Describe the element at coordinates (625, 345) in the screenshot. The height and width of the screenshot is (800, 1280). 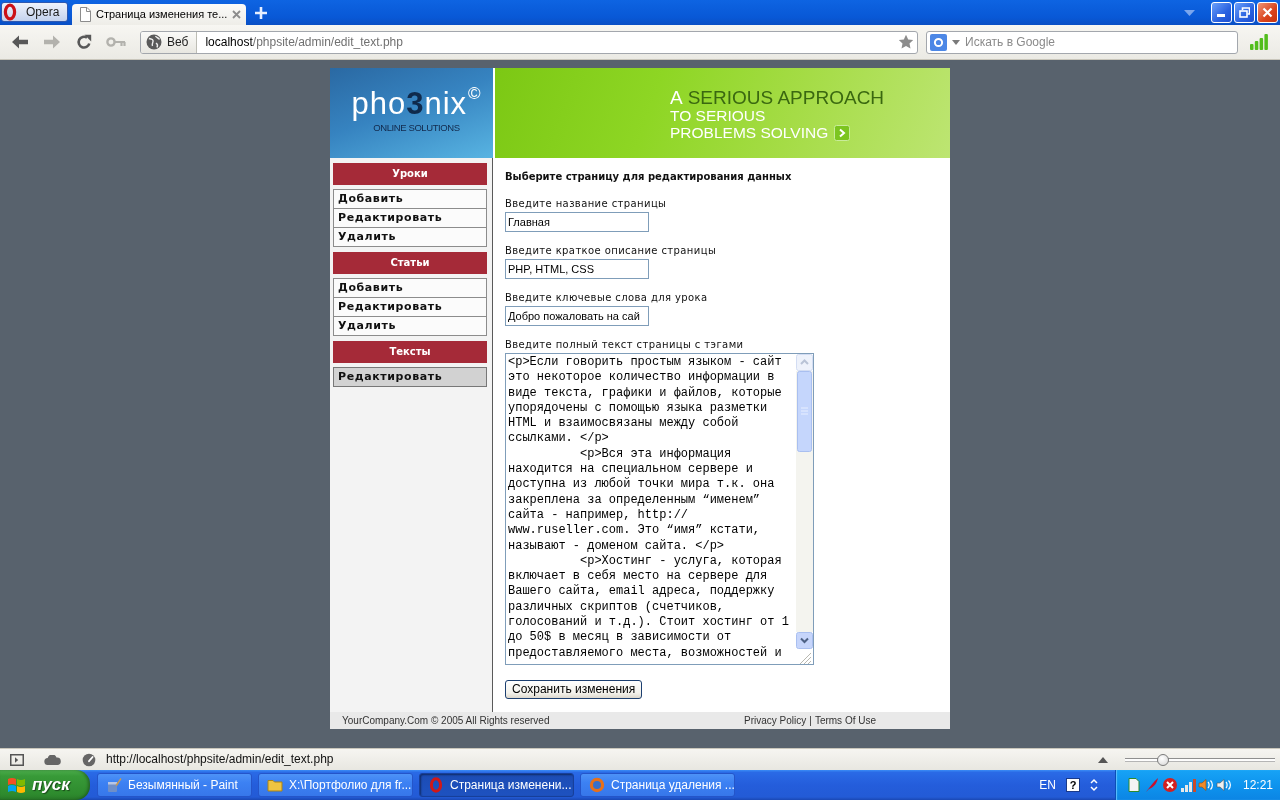
I see `field-label: Введите полный текст страницы с тэгами` at that location.